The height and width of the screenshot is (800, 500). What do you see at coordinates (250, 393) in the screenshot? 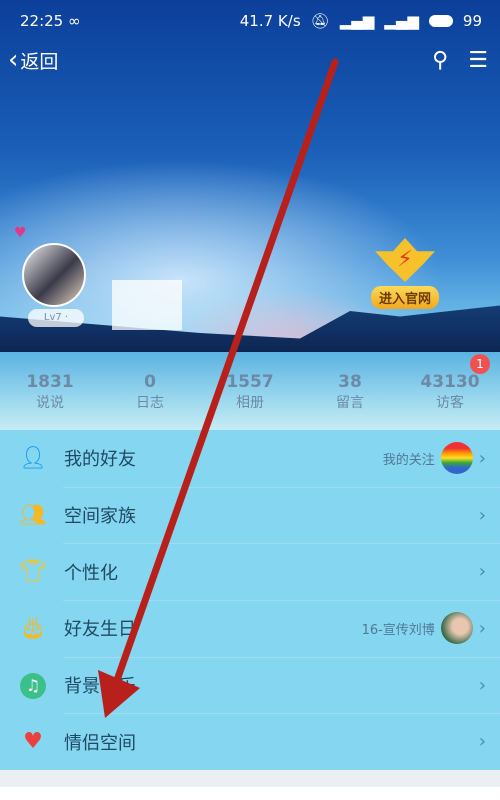
I see `stat-album: 1557 相册` at bounding box center [250, 393].